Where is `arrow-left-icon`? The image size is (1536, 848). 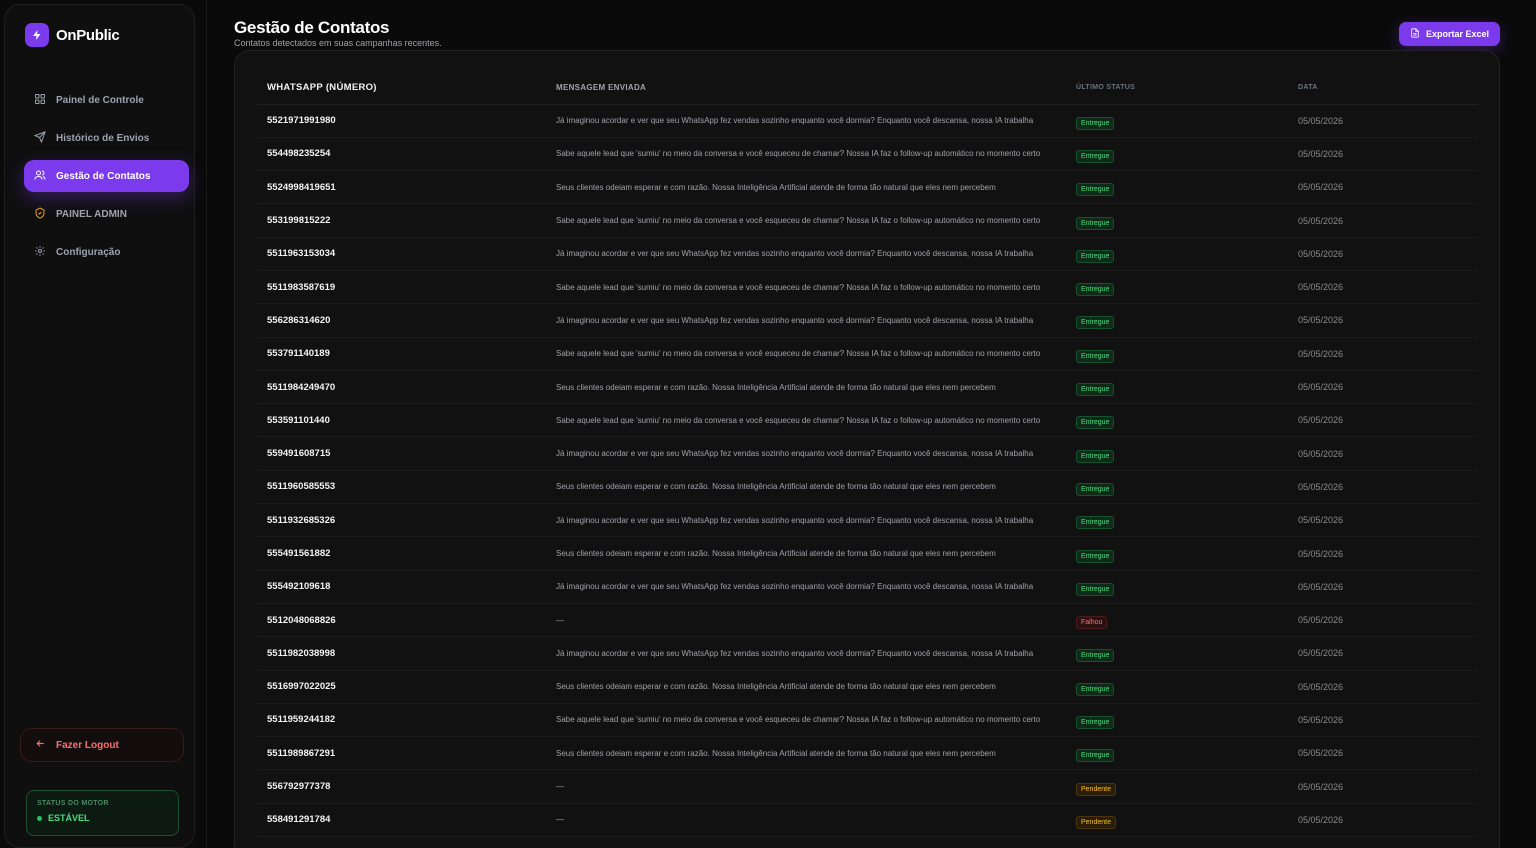
arrow-left-icon is located at coordinates (40, 745).